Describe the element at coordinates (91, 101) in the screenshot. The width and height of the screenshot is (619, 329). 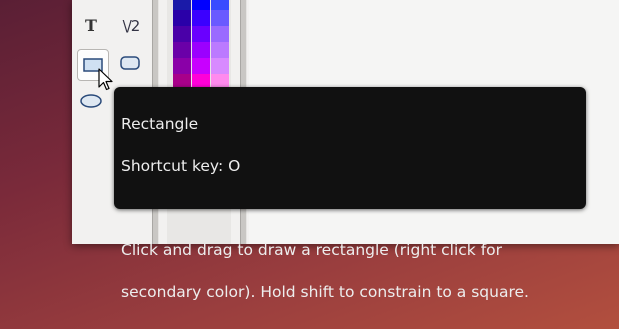
I see `ellipse-icon` at that location.